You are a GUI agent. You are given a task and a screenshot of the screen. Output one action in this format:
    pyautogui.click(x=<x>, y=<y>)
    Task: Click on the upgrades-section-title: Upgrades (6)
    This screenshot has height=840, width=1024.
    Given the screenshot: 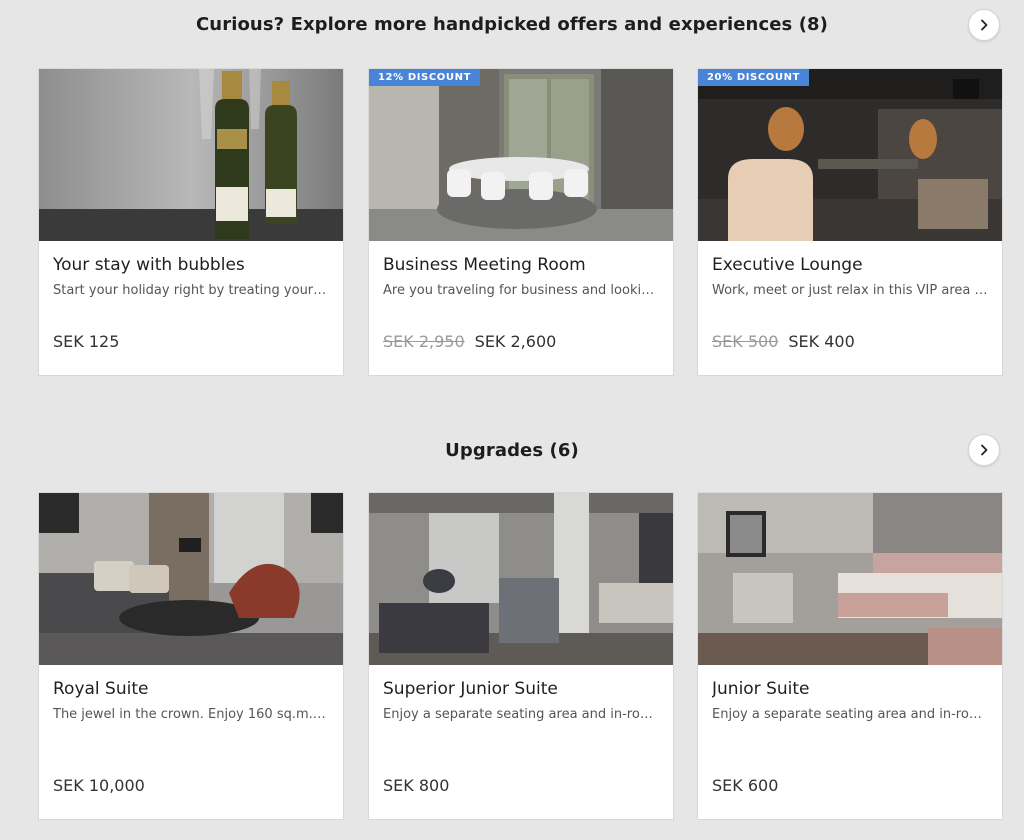 What is the action you would take?
    pyautogui.click(x=512, y=450)
    